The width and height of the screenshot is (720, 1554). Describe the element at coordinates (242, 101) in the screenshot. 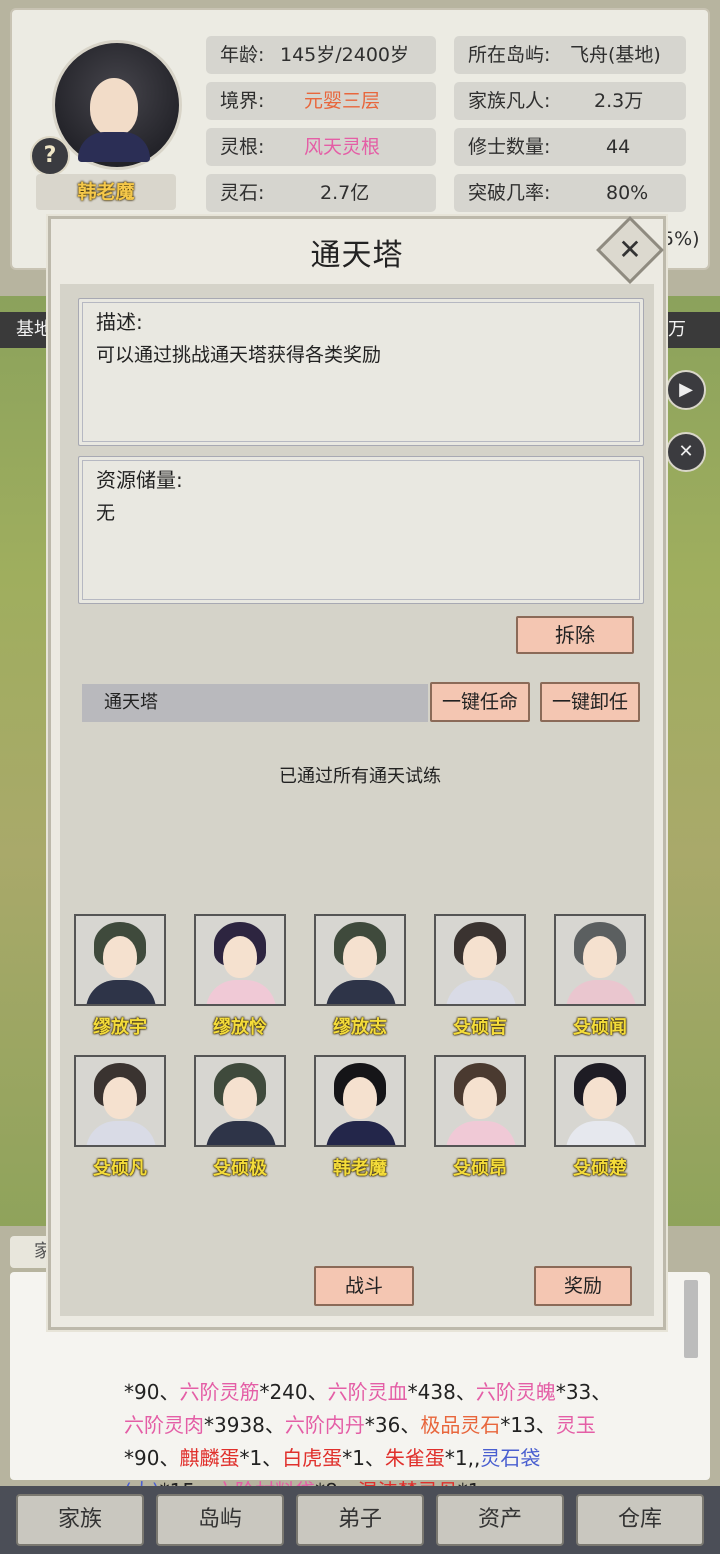

I see `stat-label: 境界:` at that location.